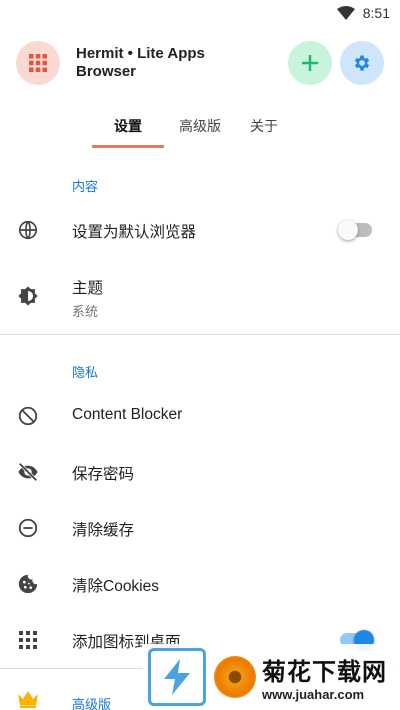 Image resolution: width=400 pixels, height=710 pixels. Describe the element at coordinates (28, 416) in the screenshot. I see `block-icon` at that location.